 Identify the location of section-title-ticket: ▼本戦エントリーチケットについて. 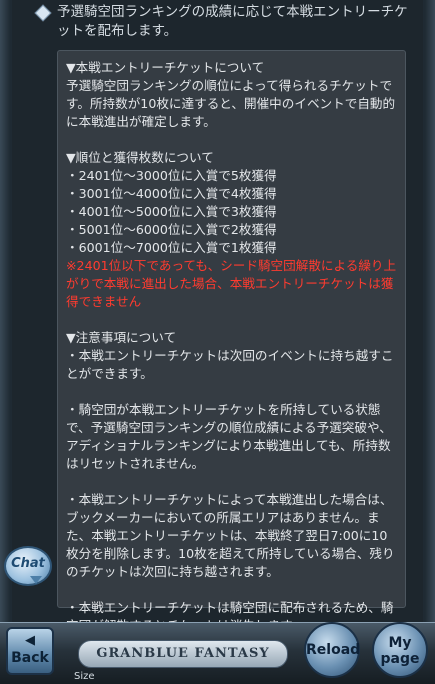
(165, 67).